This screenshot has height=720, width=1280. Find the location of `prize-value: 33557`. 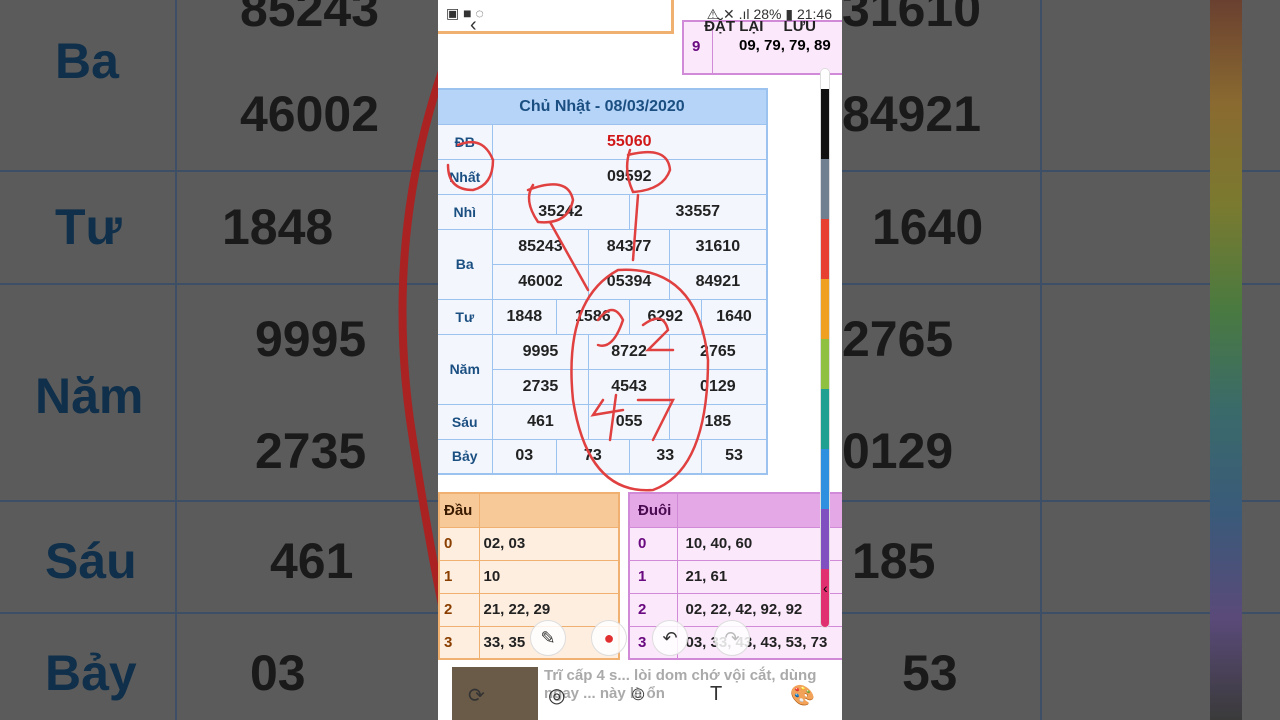

prize-value: 33557 is located at coordinates (698, 211).